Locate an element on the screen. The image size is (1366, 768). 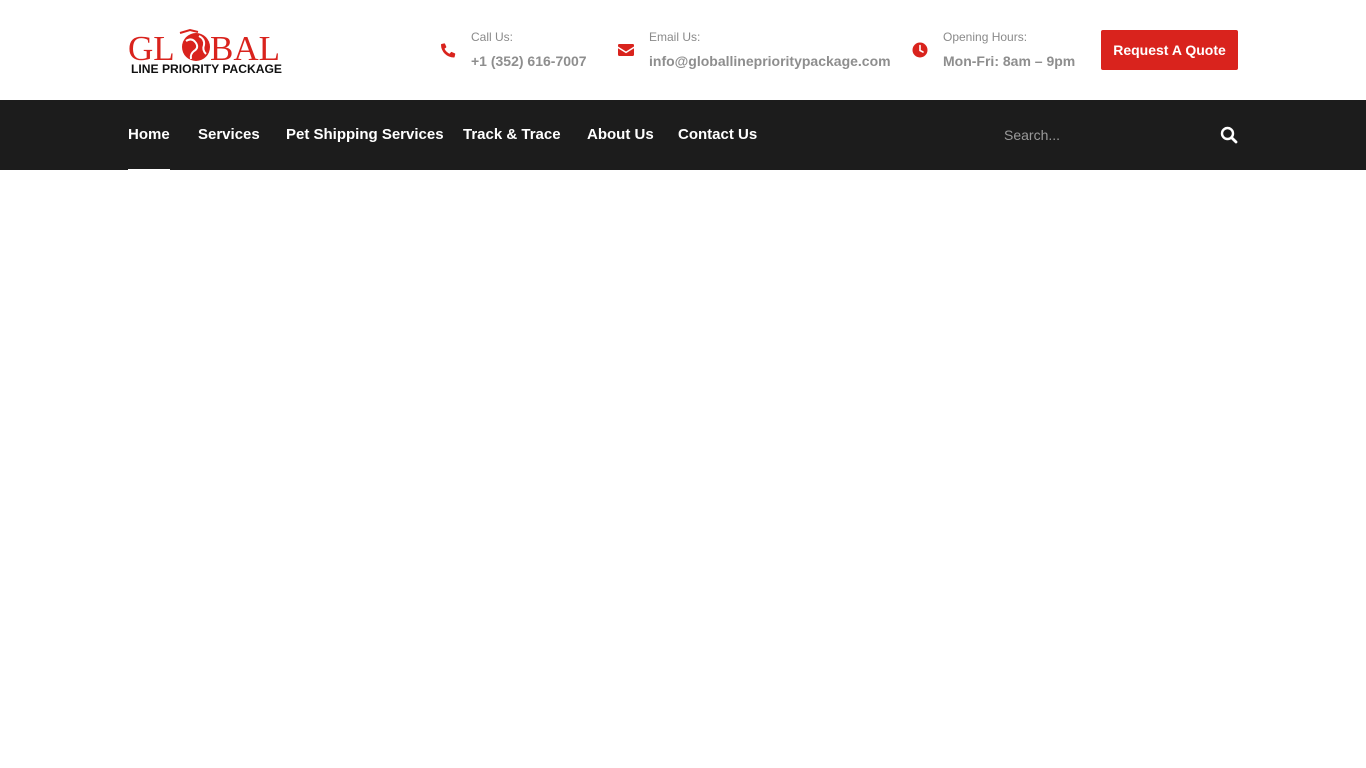
clock-icon is located at coordinates (920, 50).